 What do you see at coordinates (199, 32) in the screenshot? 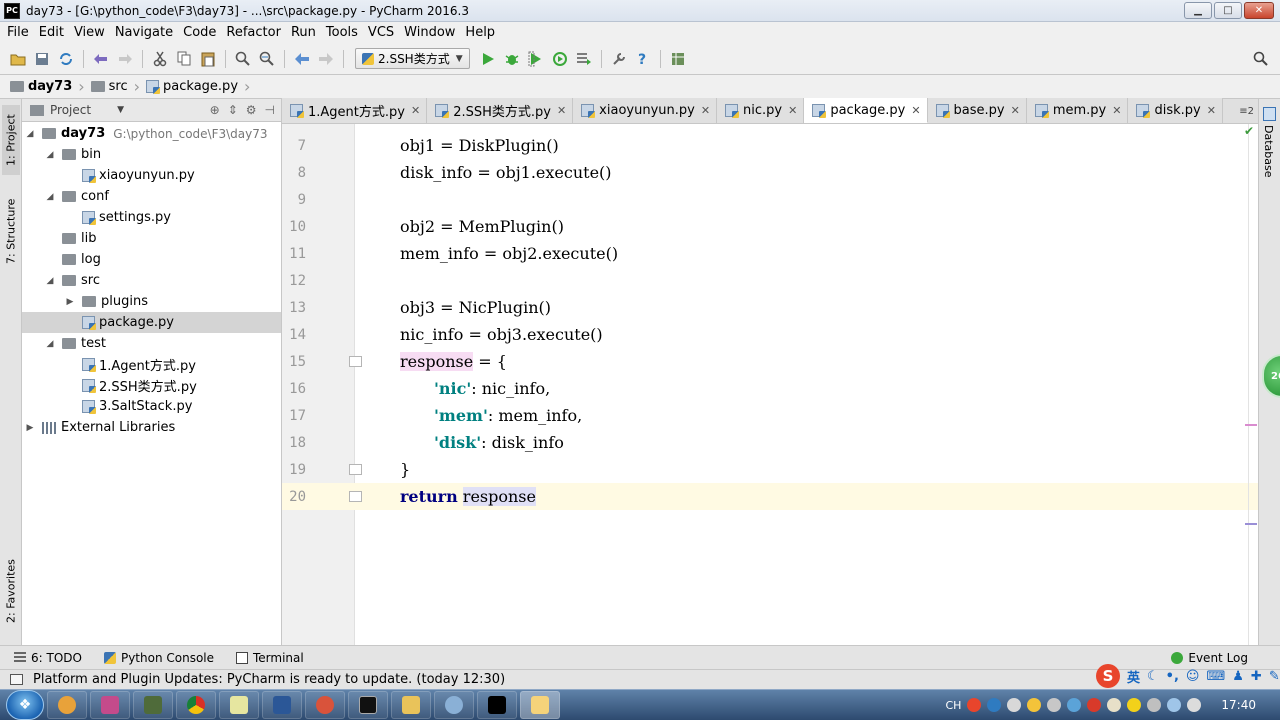
I see `menu-code: Code` at bounding box center [199, 32].